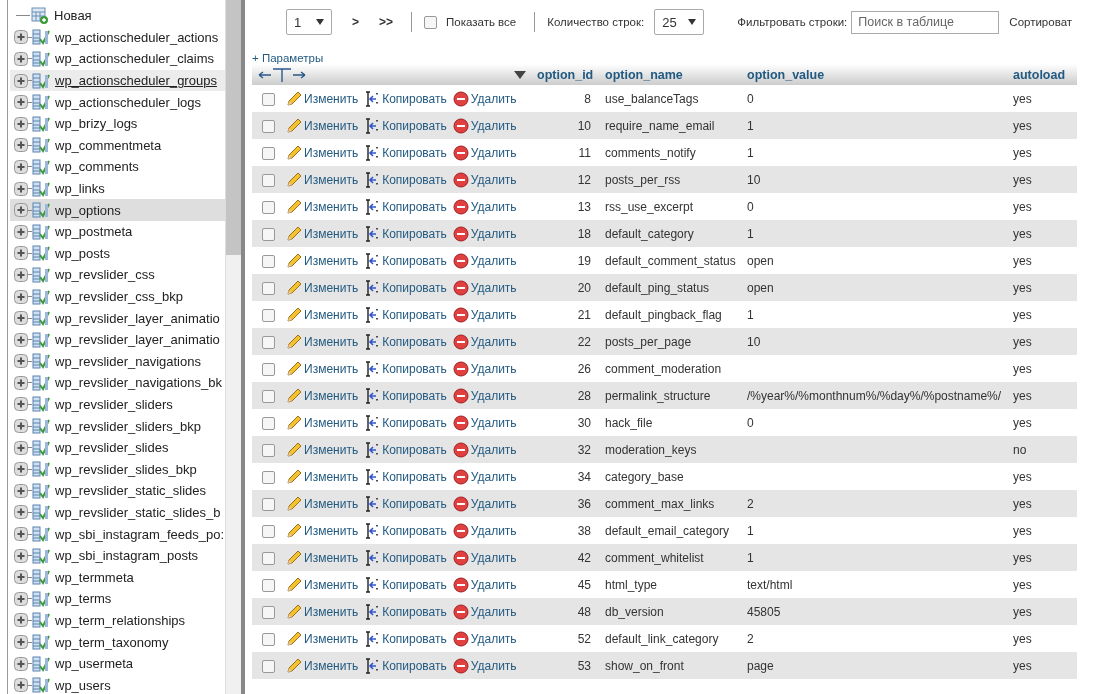  What do you see at coordinates (94, 664) in the screenshot?
I see `table-link: wp_usermeta` at bounding box center [94, 664].